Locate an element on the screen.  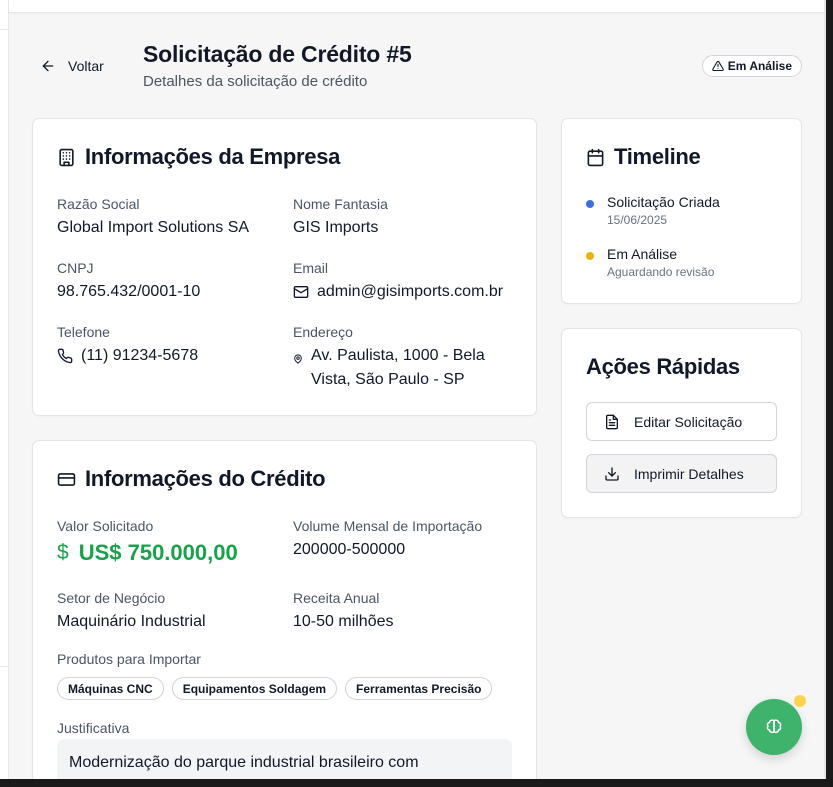
print-details-label: Imprimir Detalhes is located at coordinates (689, 473).